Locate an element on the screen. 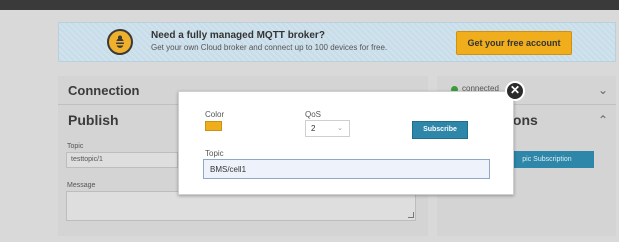 This screenshot has width=619, height=242. color-picker is located at coordinates (213, 126).